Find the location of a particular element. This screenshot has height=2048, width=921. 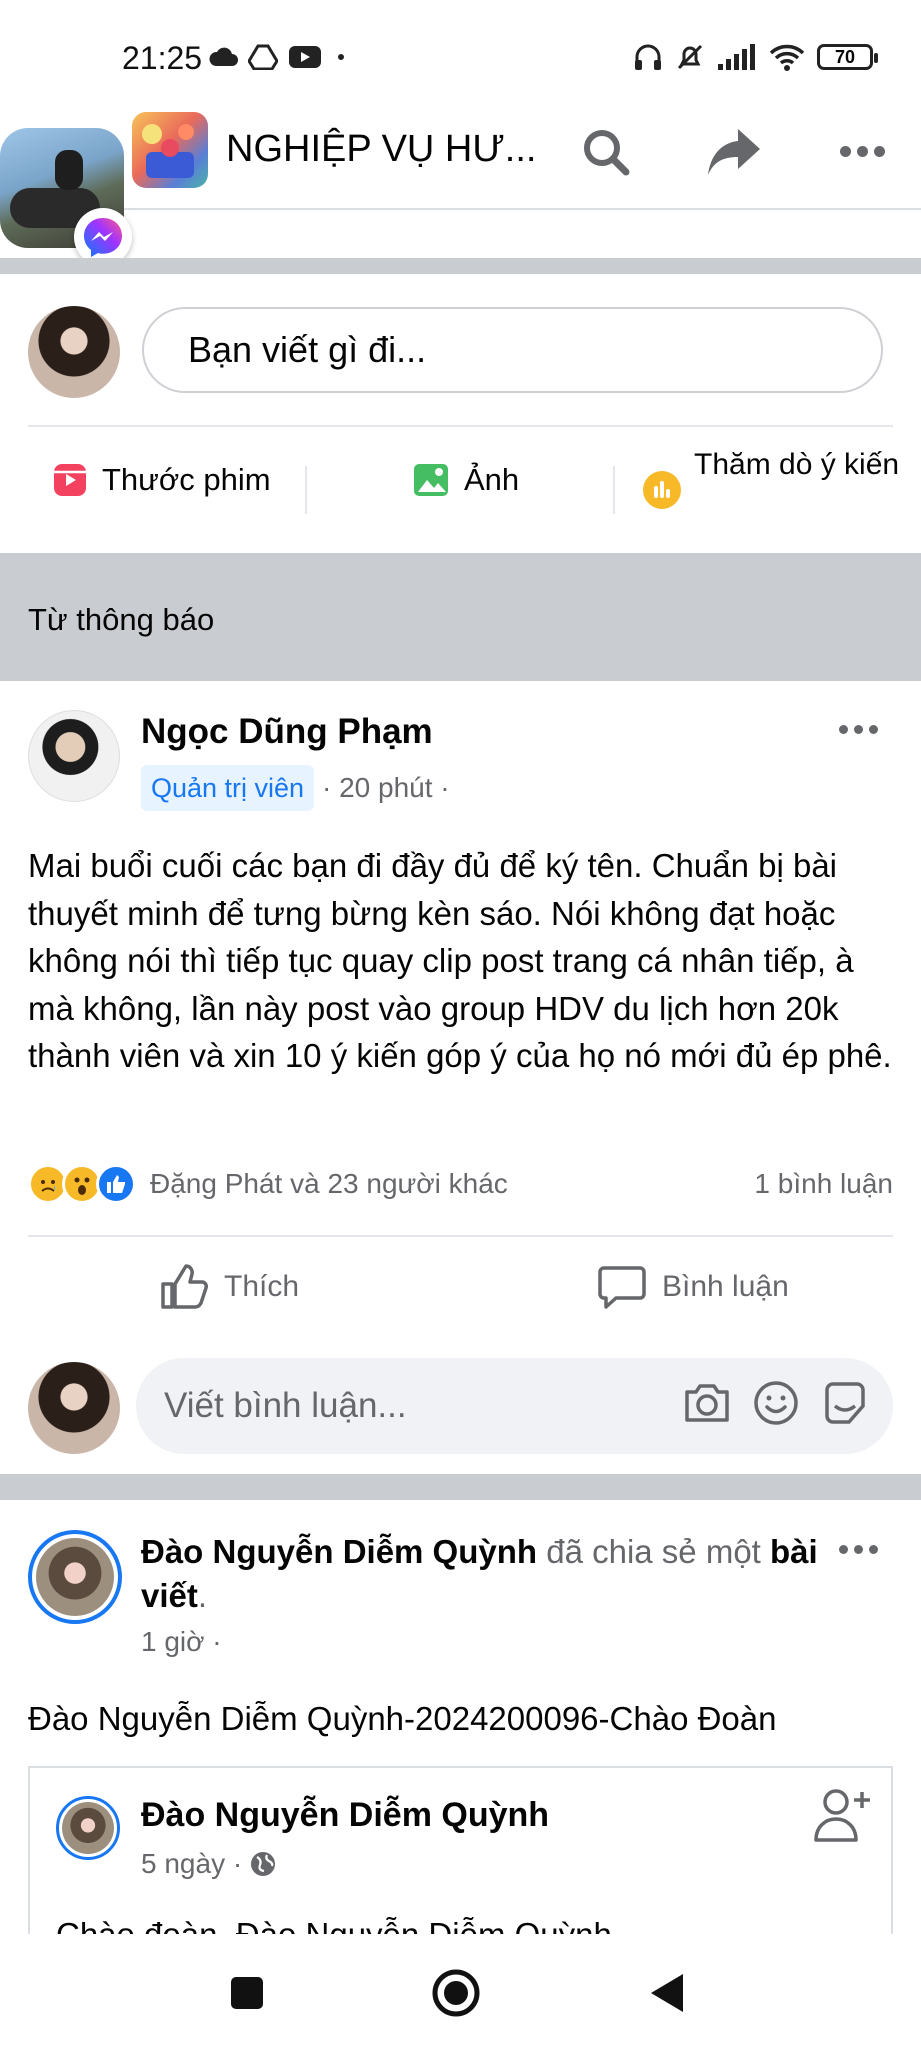

status-time: 21:25 is located at coordinates (162, 58).